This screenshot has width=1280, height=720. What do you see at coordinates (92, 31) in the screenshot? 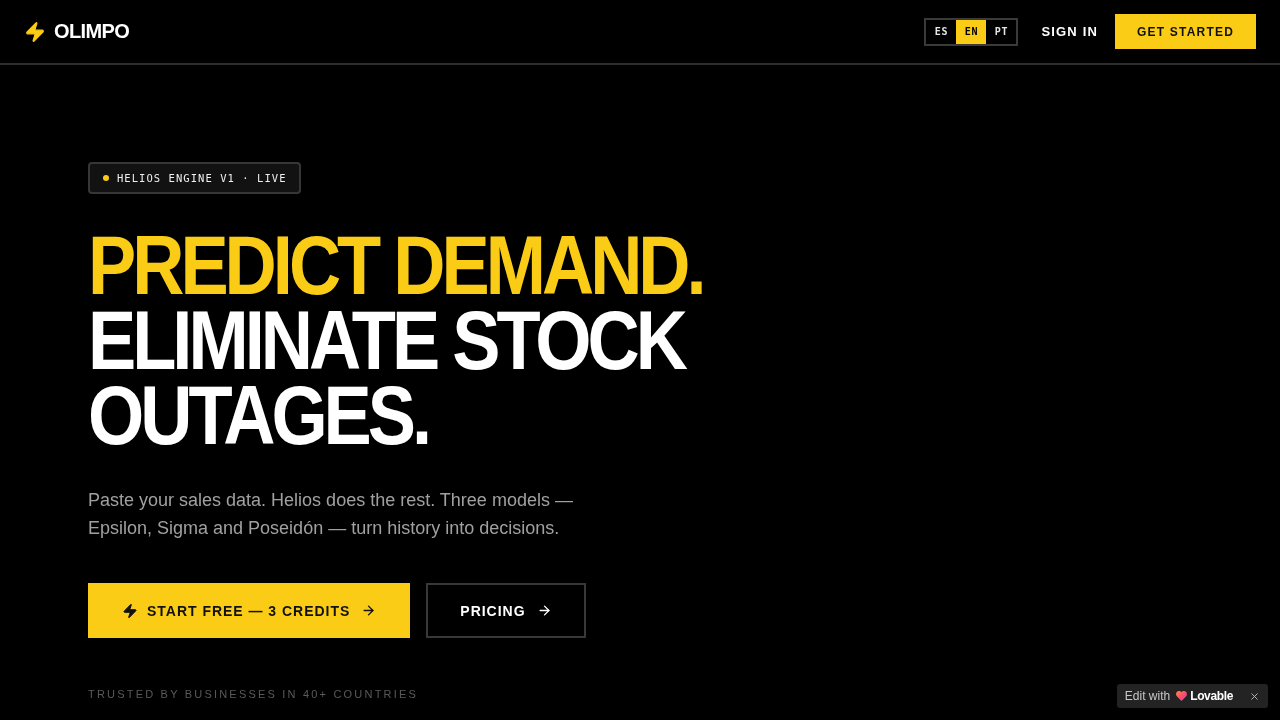
I see `logo-text: OLIMPO` at bounding box center [92, 31].